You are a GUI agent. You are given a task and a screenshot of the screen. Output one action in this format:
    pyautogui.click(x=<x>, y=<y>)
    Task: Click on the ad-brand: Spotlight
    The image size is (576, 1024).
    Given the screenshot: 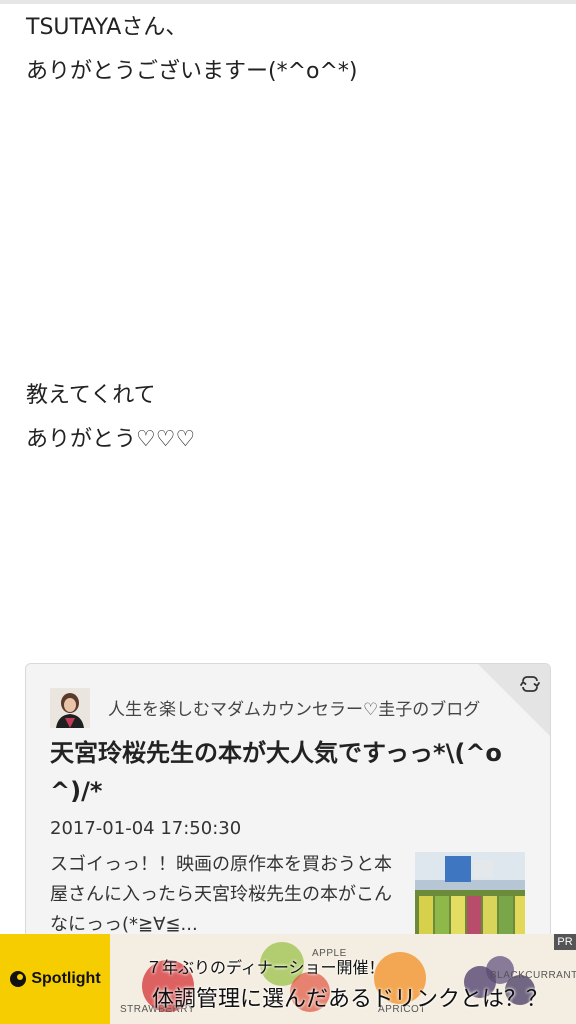 What is the action you would take?
    pyautogui.click(x=55, y=979)
    